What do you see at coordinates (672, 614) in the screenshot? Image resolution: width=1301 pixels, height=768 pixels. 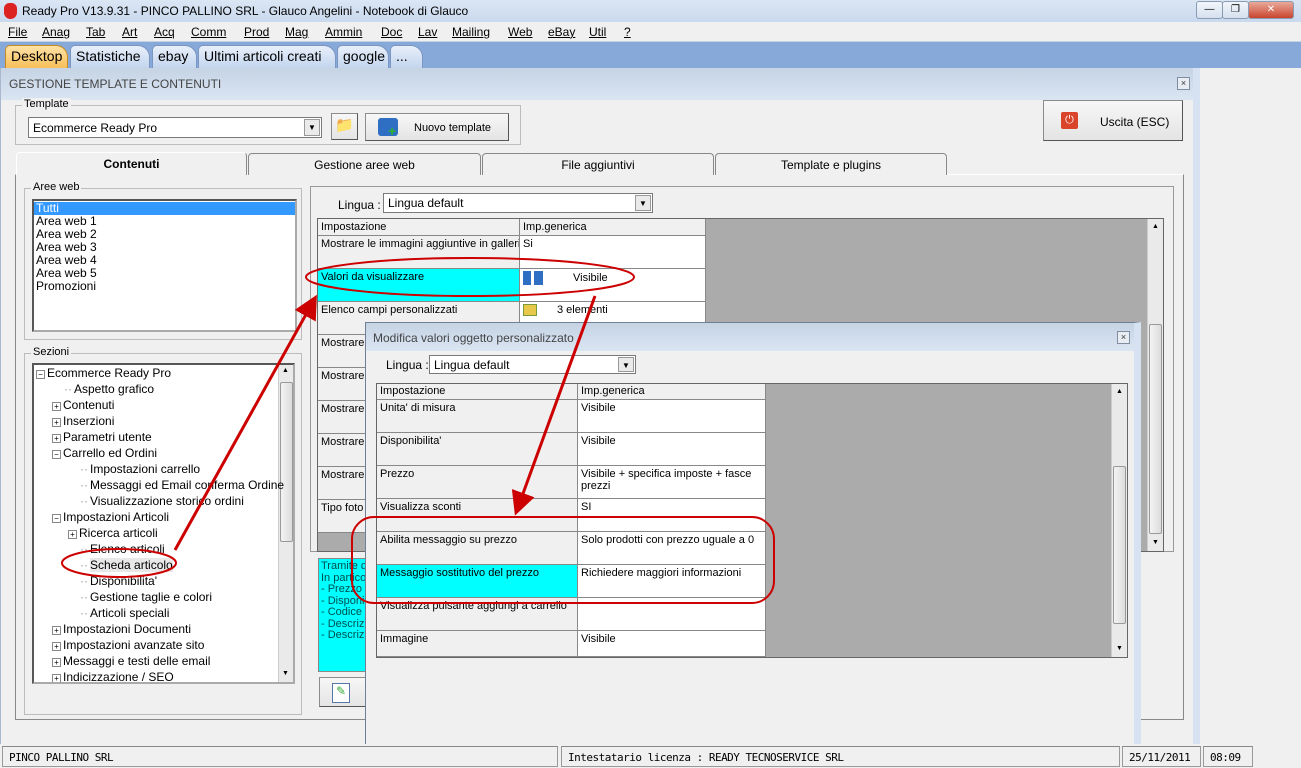 I see `dialog-cell-value` at bounding box center [672, 614].